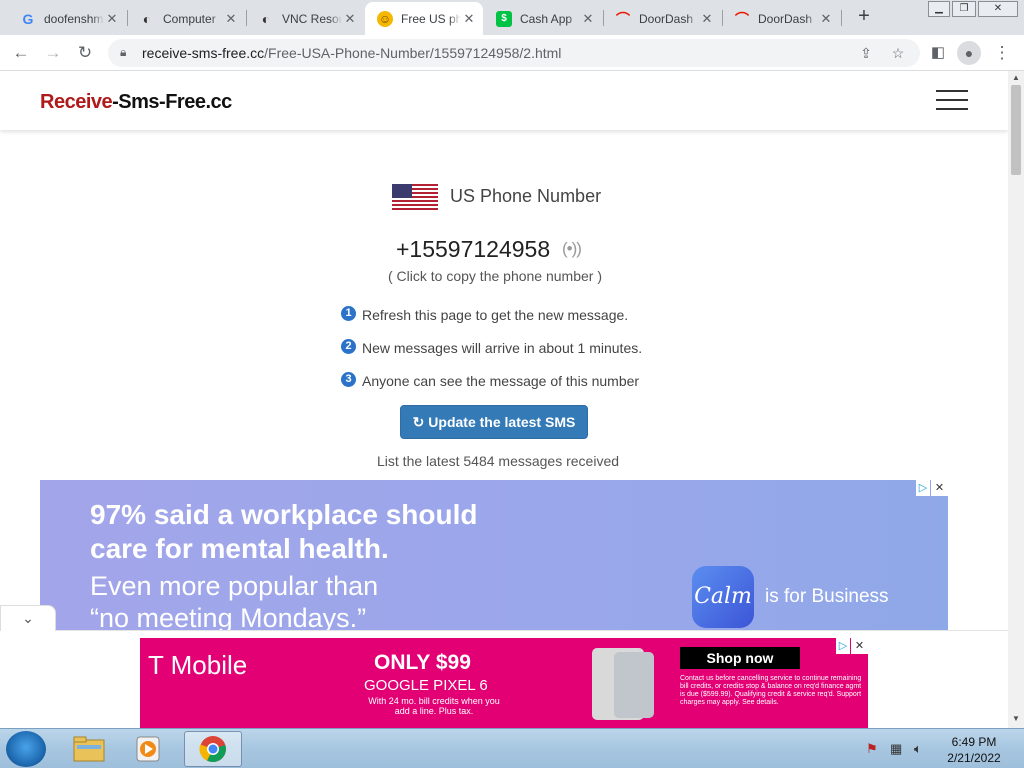 This screenshot has height=768, width=1024. Describe the element at coordinates (864, 17) in the screenshot. I see `new-tab-button: +` at that location.